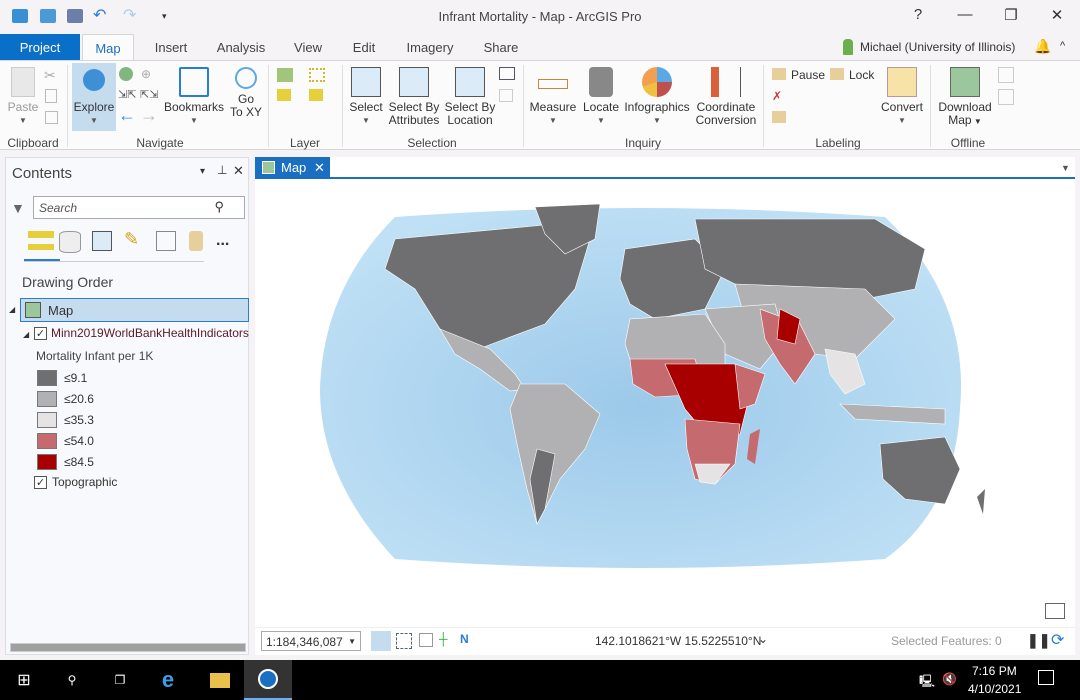 Image resolution: width=1080 pixels, height=700 pixels. What do you see at coordinates (51, 96) in the screenshot?
I see `copy-icon` at bounding box center [51, 96].